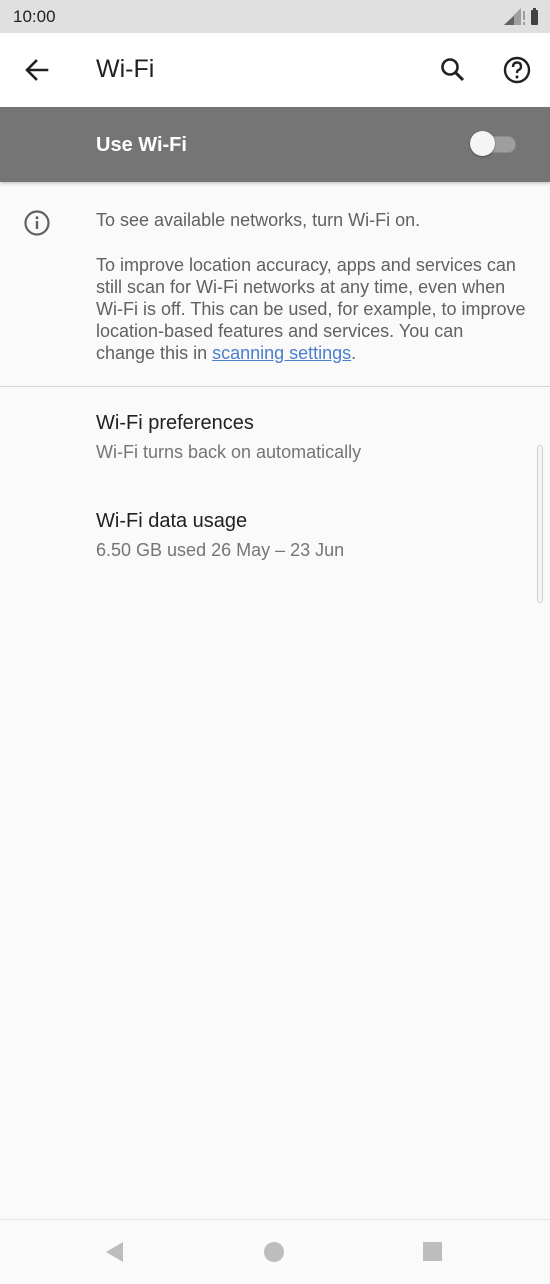 This screenshot has height=1284, width=550. What do you see at coordinates (115, 1252) in the screenshot?
I see `nav-back-icon` at bounding box center [115, 1252].